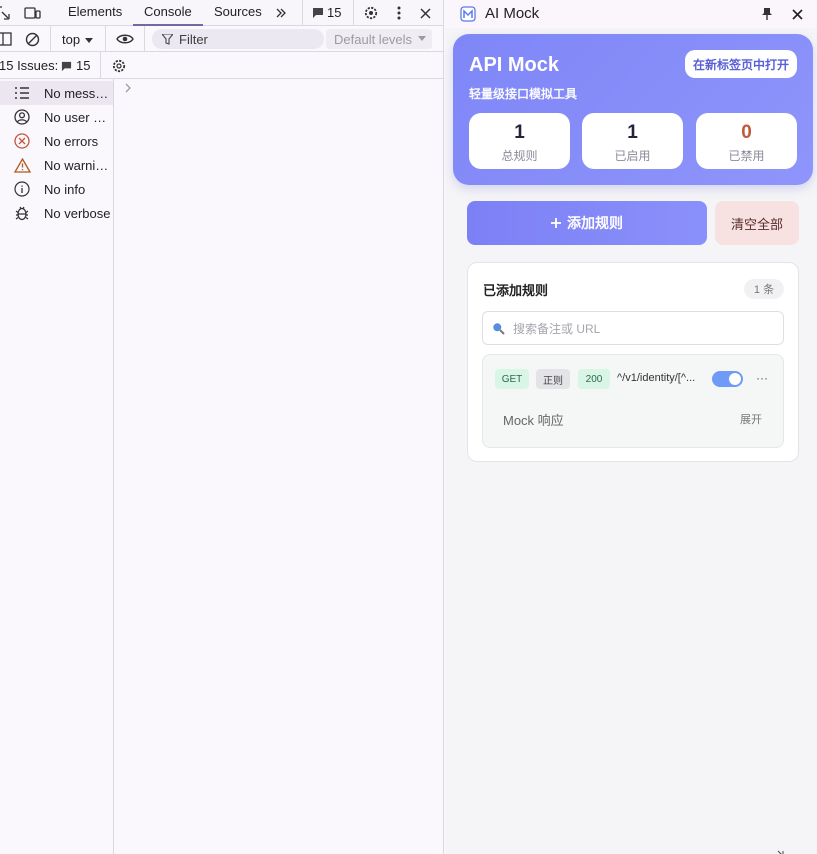 The width and height of the screenshot is (817, 854). I want to click on sidebar-item-verbose: No verbose, so click(56, 213).